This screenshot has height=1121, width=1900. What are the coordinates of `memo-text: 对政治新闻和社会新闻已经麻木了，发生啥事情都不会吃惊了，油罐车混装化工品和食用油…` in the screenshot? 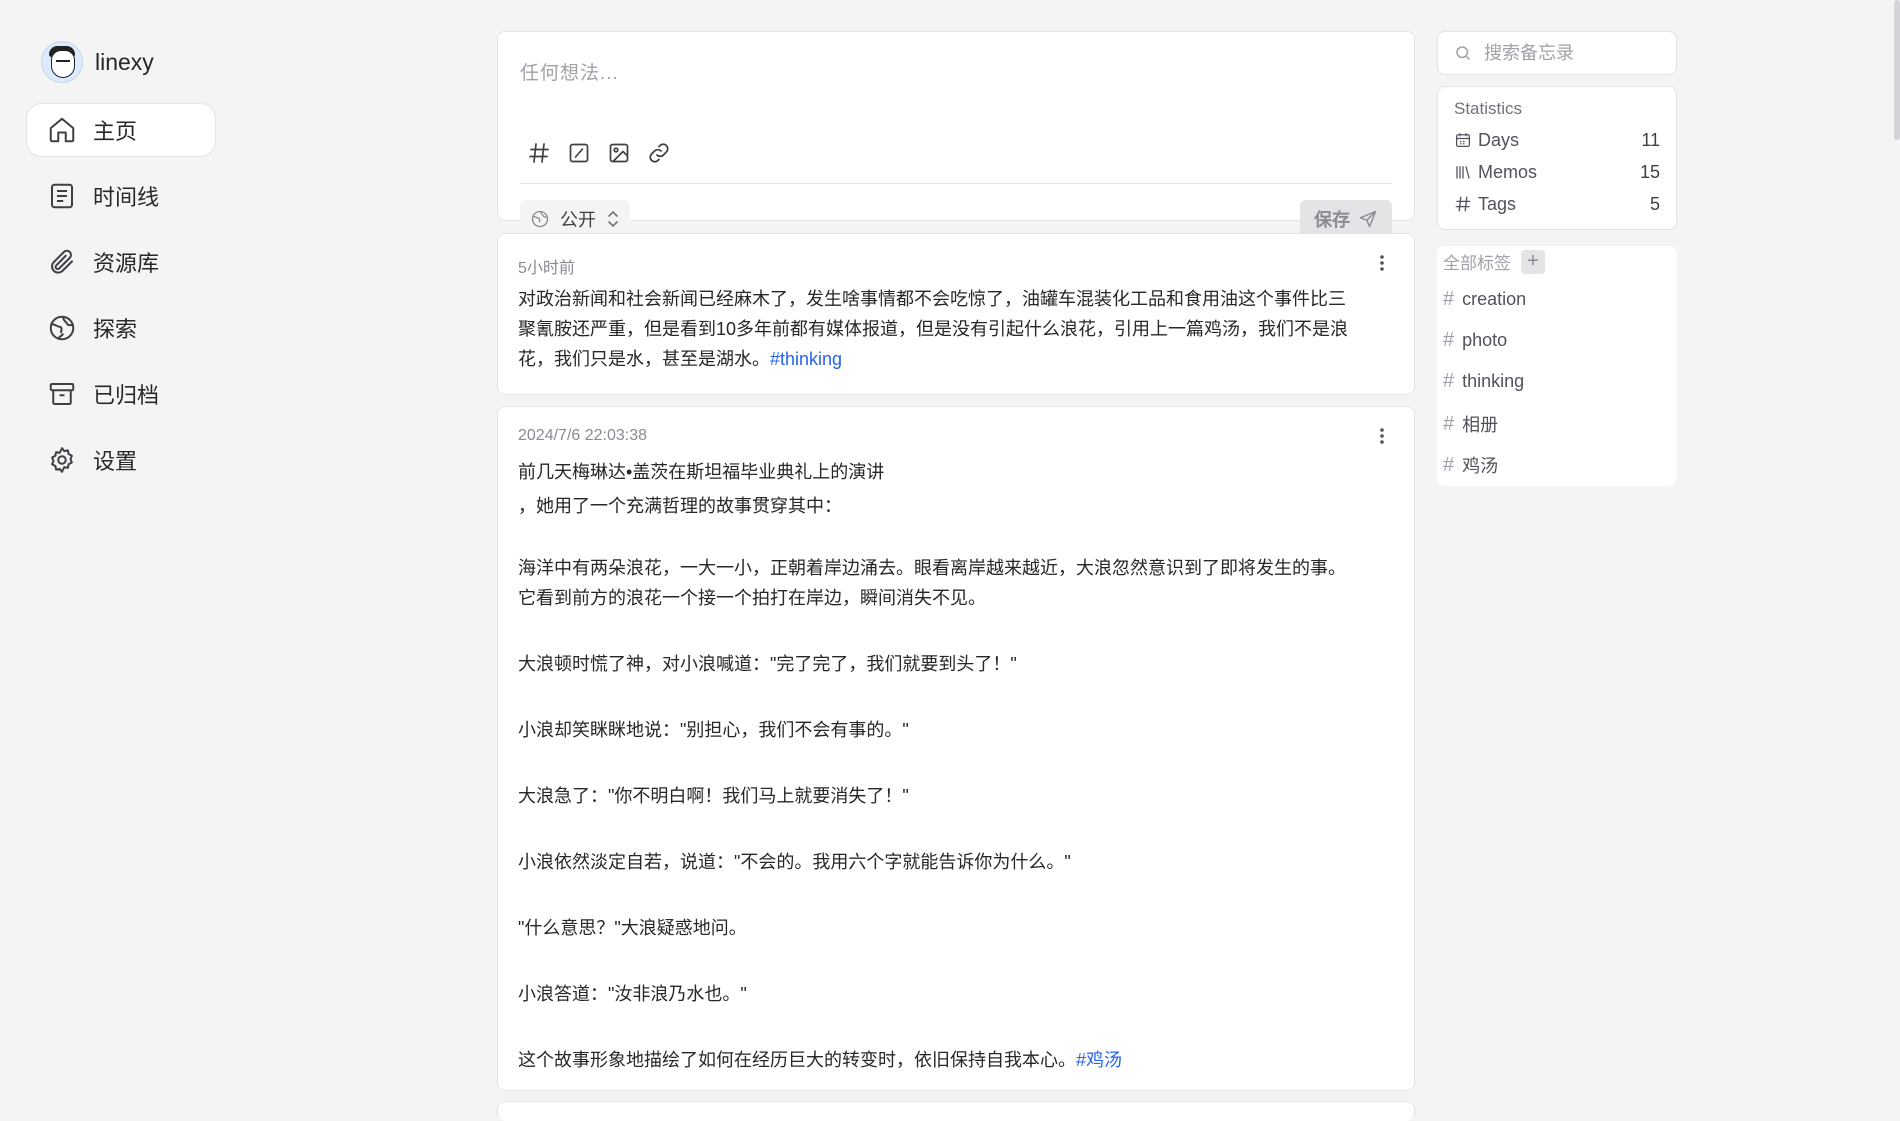 It's located at (932, 299).